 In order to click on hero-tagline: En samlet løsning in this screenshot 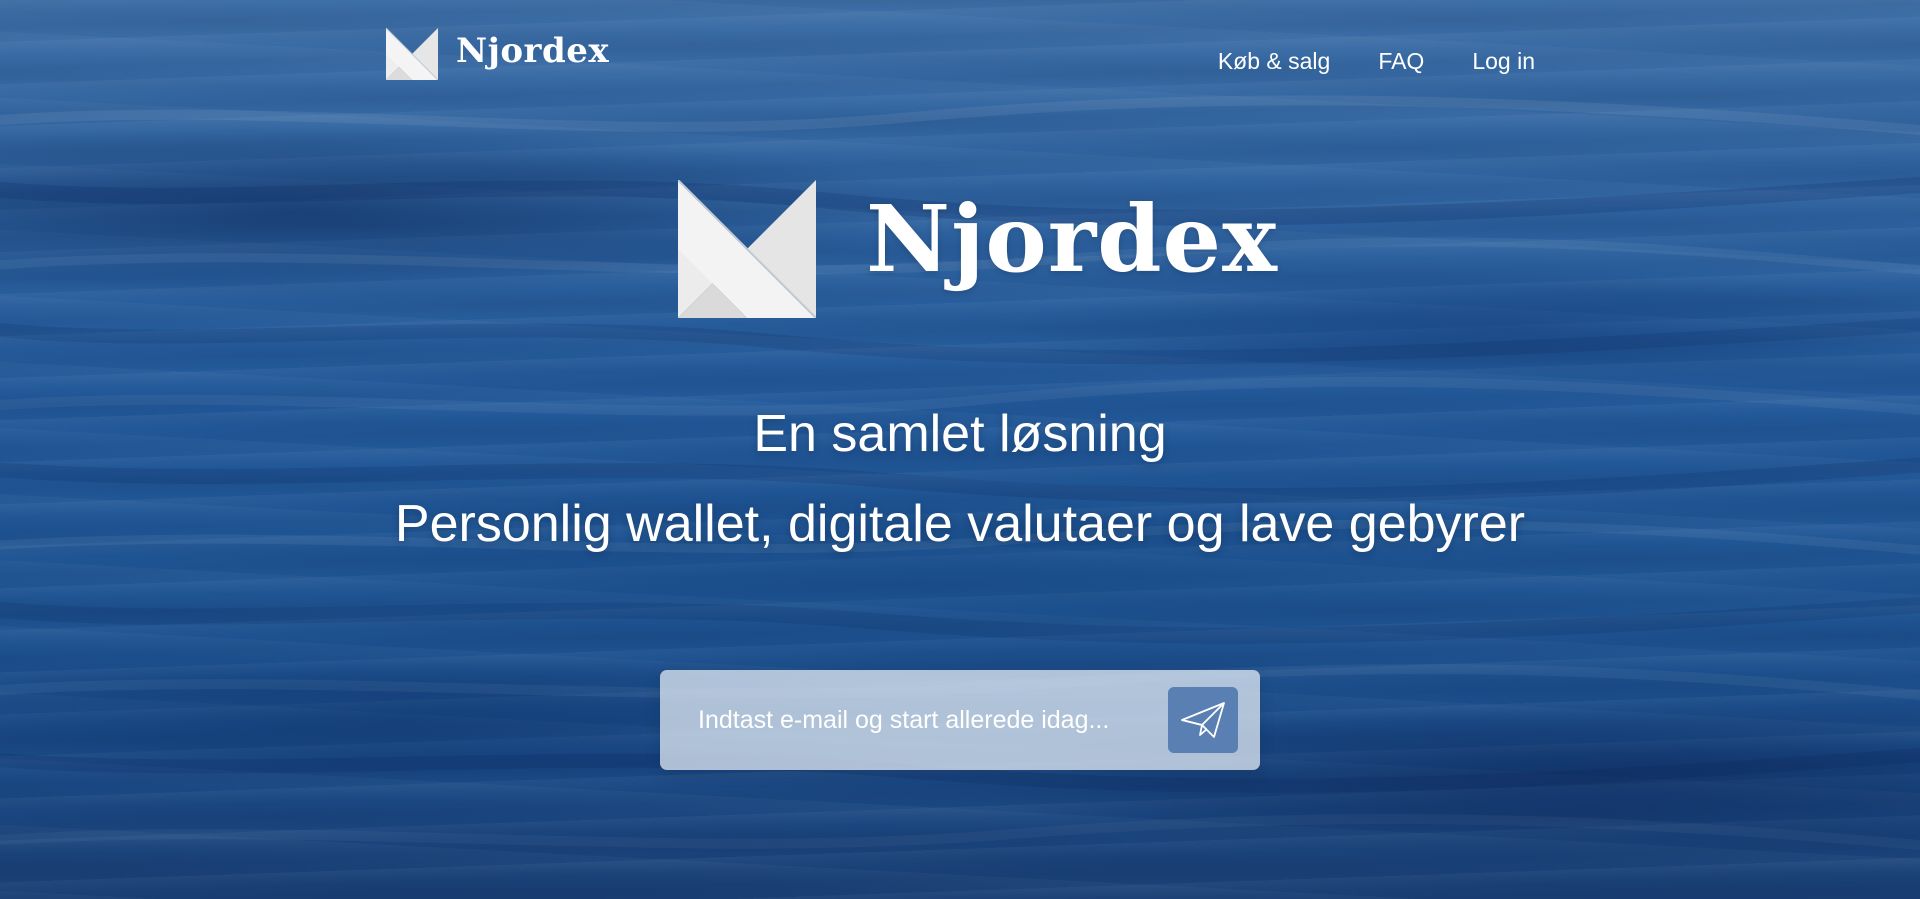, I will do `click(960, 434)`.